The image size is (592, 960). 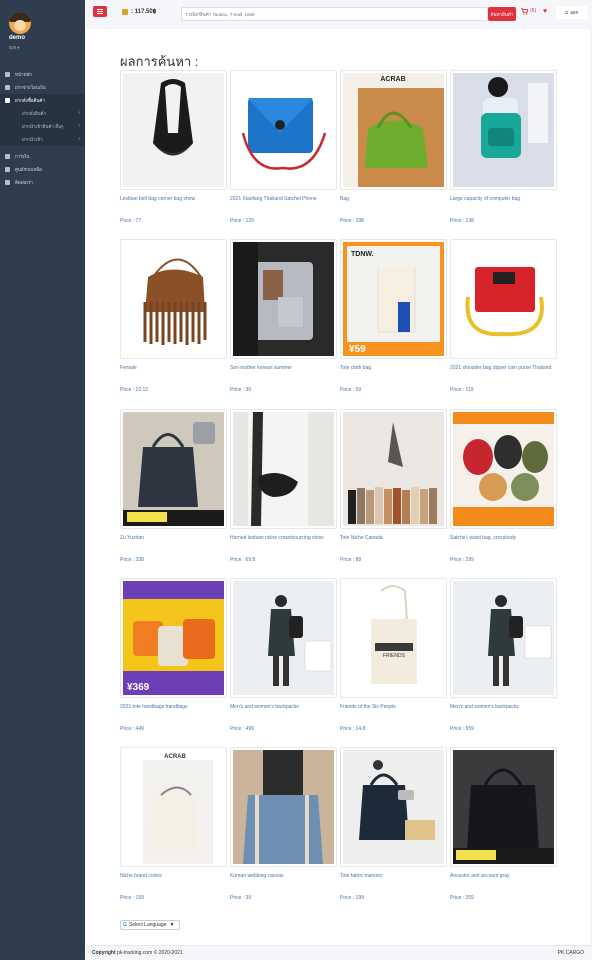 What do you see at coordinates (7, 169) in the screenshot?
I see `help-icon` at bounding box center [7, 169].